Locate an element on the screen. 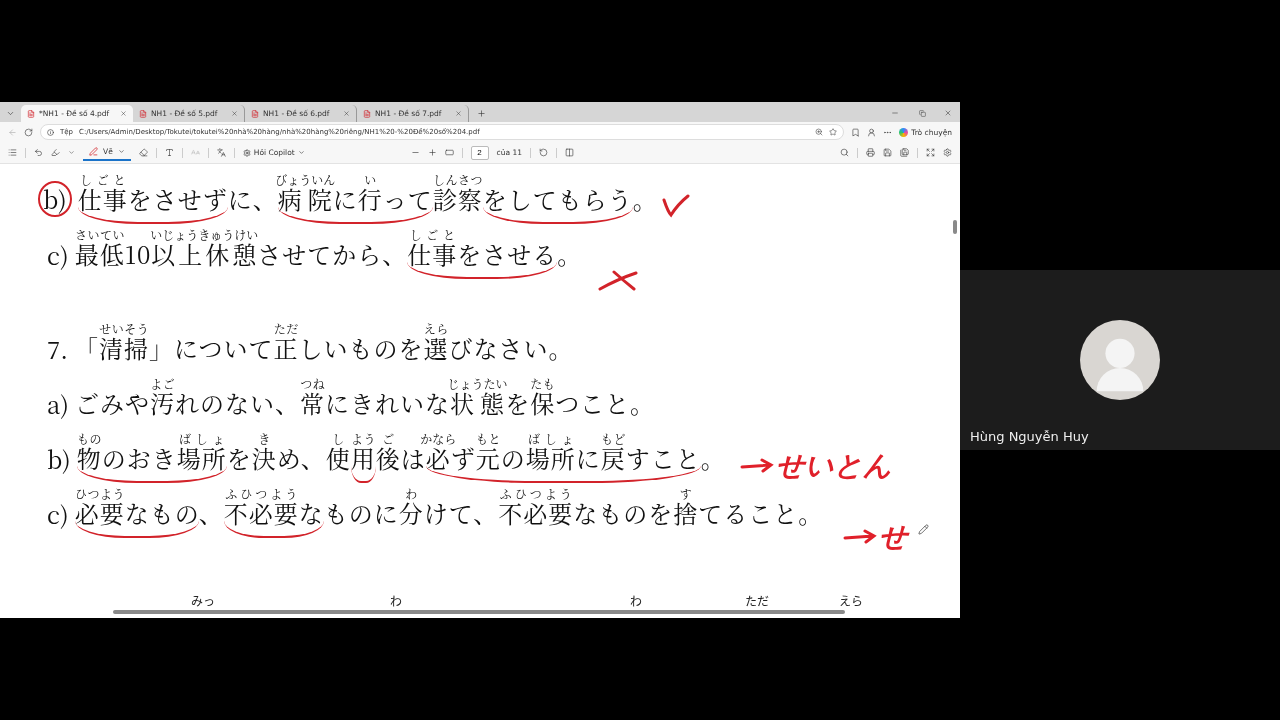 The height and width of the screenshot is (720, 1280). profile-icon is located at coordinates (872, 132).